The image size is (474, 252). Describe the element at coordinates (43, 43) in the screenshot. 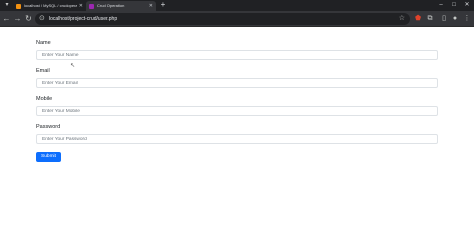

I see `name-label: Name` at that location.